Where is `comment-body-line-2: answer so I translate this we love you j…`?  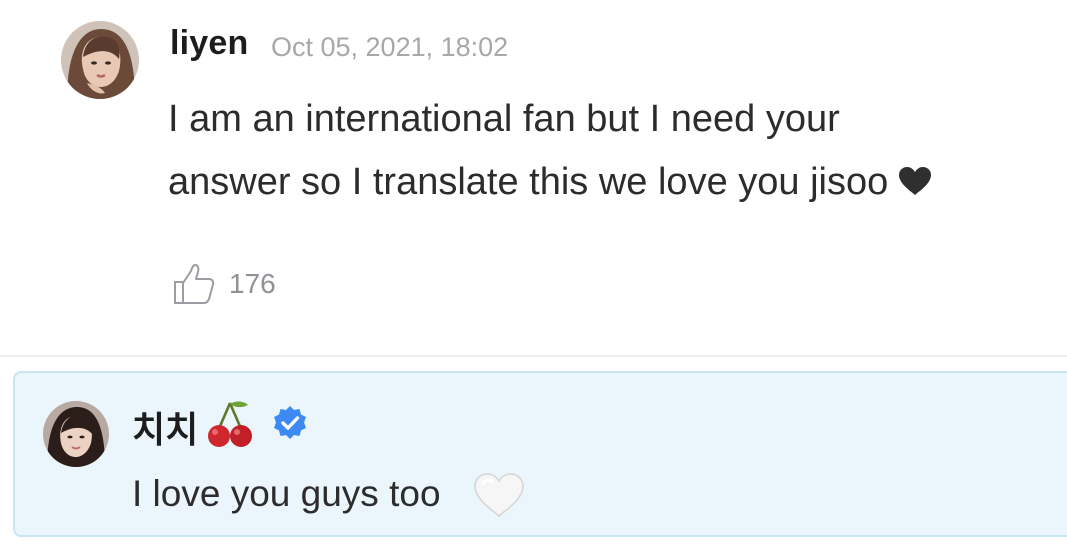
comment-body-line-2: answer so I translate this we love you j… is located at coordinates (608, 182).